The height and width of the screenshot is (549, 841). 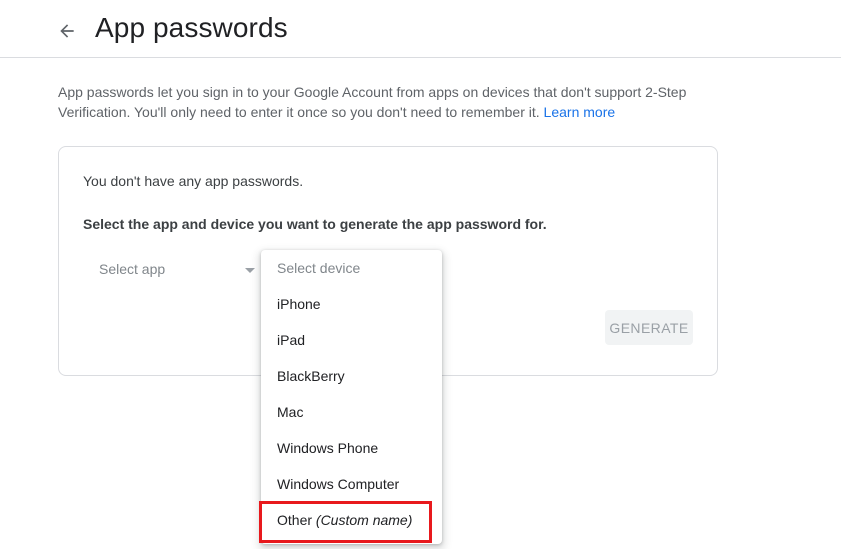 What do you see at coordinates (351, 268) in the screenshot?
I see `menu-item-placeholder: Select device` at bounding box center [351, 268].